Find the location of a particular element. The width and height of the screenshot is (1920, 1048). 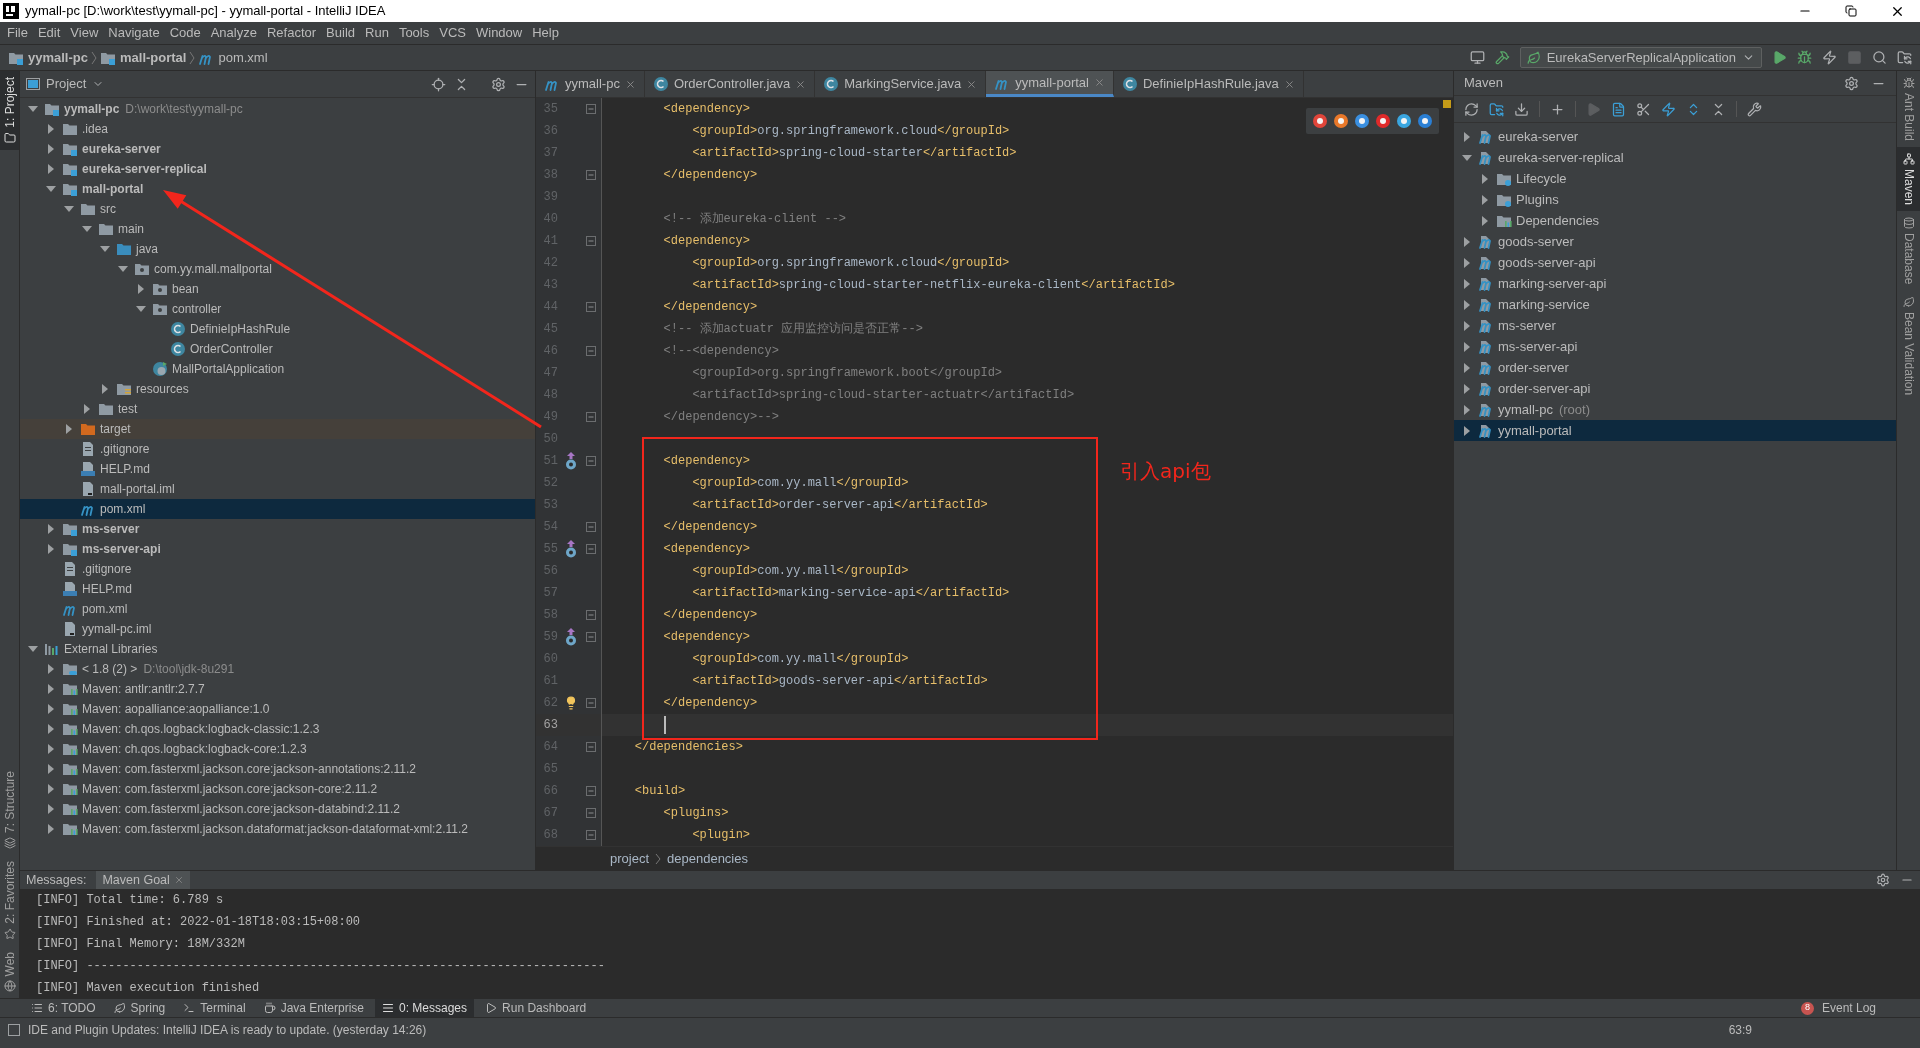

tree-item: Maven: aopalliance:aopalliance:1.0 is located at coordinates (277, 709).